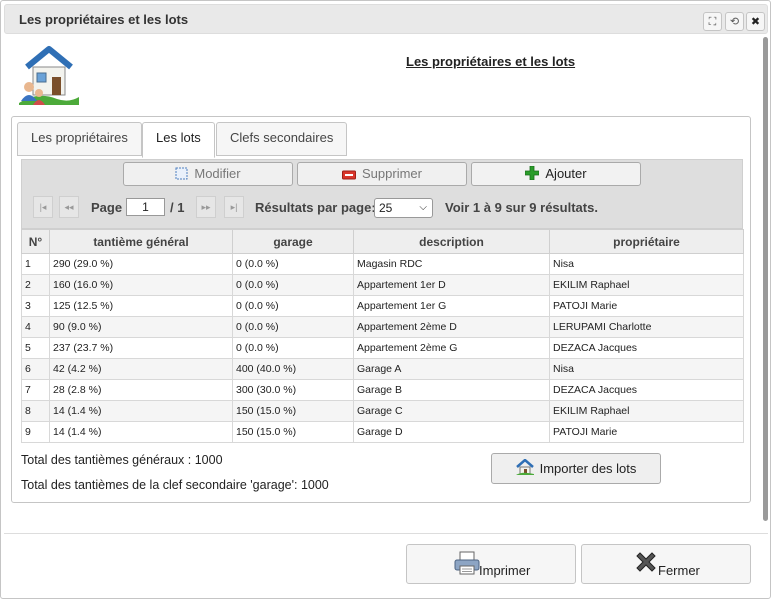 This screenshot has height=599, width=771. Describe the element at coordinates (107, 207) in the screenshot. I see `page-label: Page` at that location.